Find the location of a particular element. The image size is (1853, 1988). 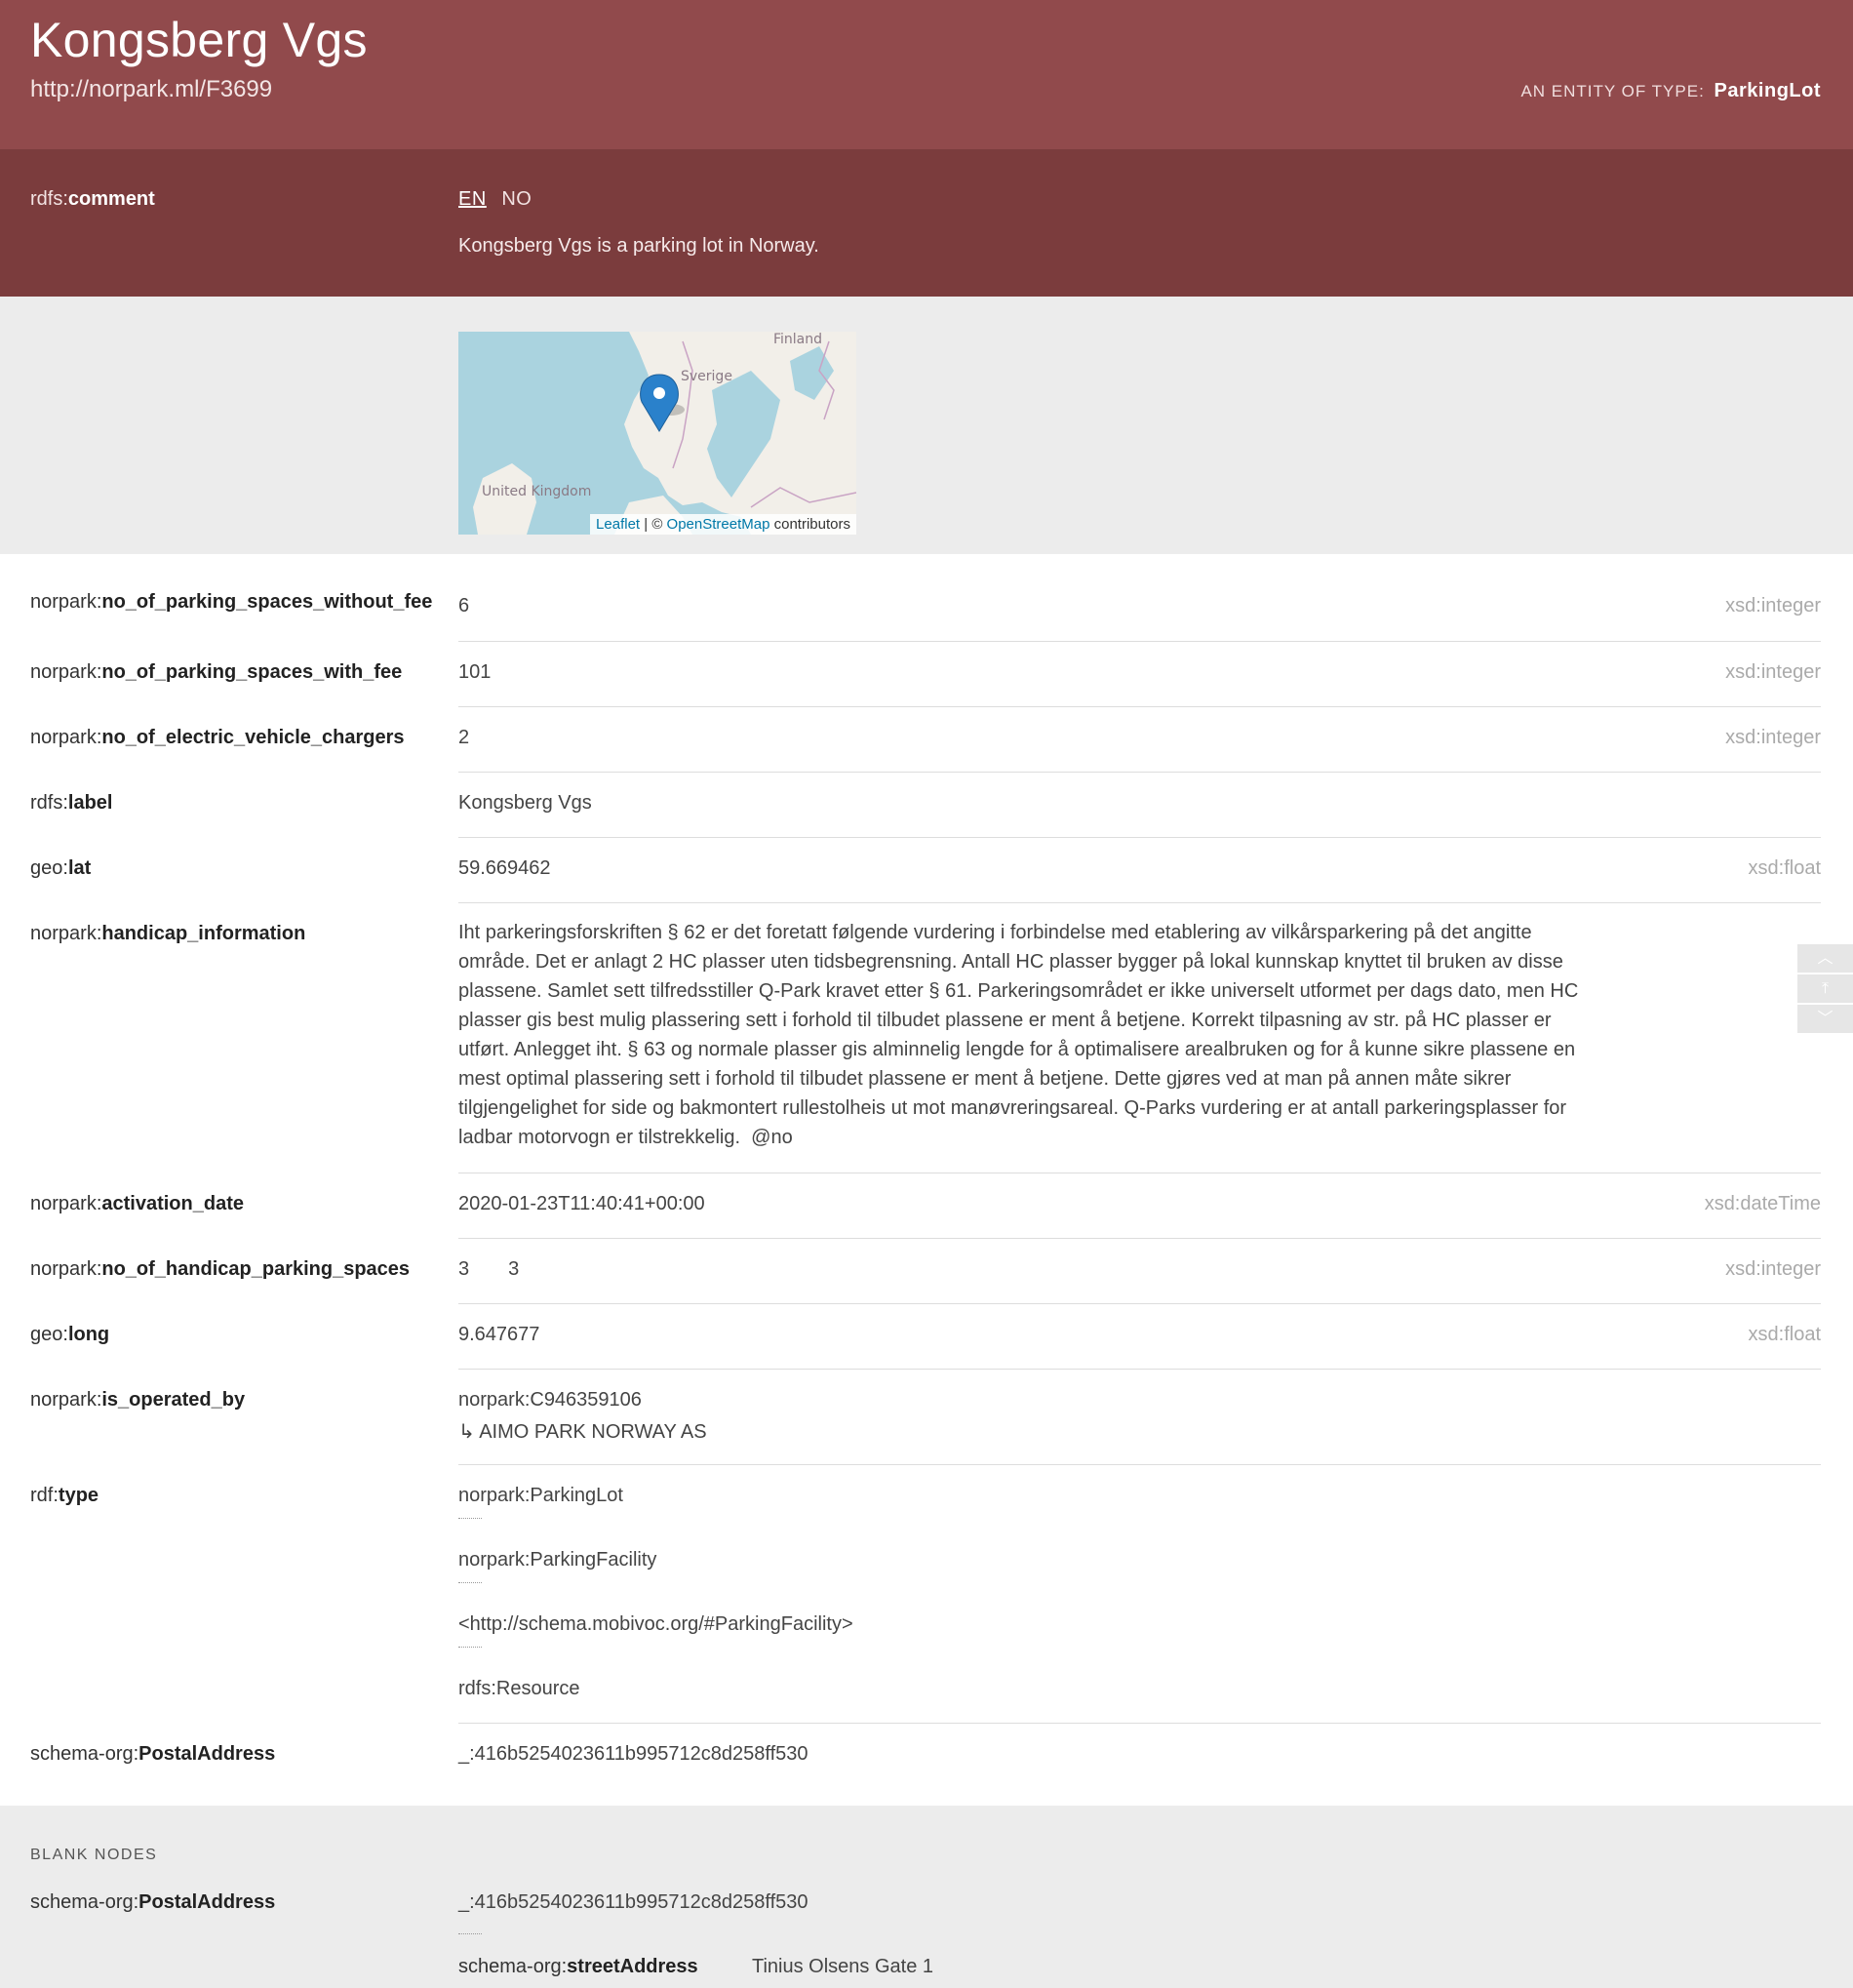

street-address-value: Tinius Olsens Gate 1 is located at coordinates (843, 1966).